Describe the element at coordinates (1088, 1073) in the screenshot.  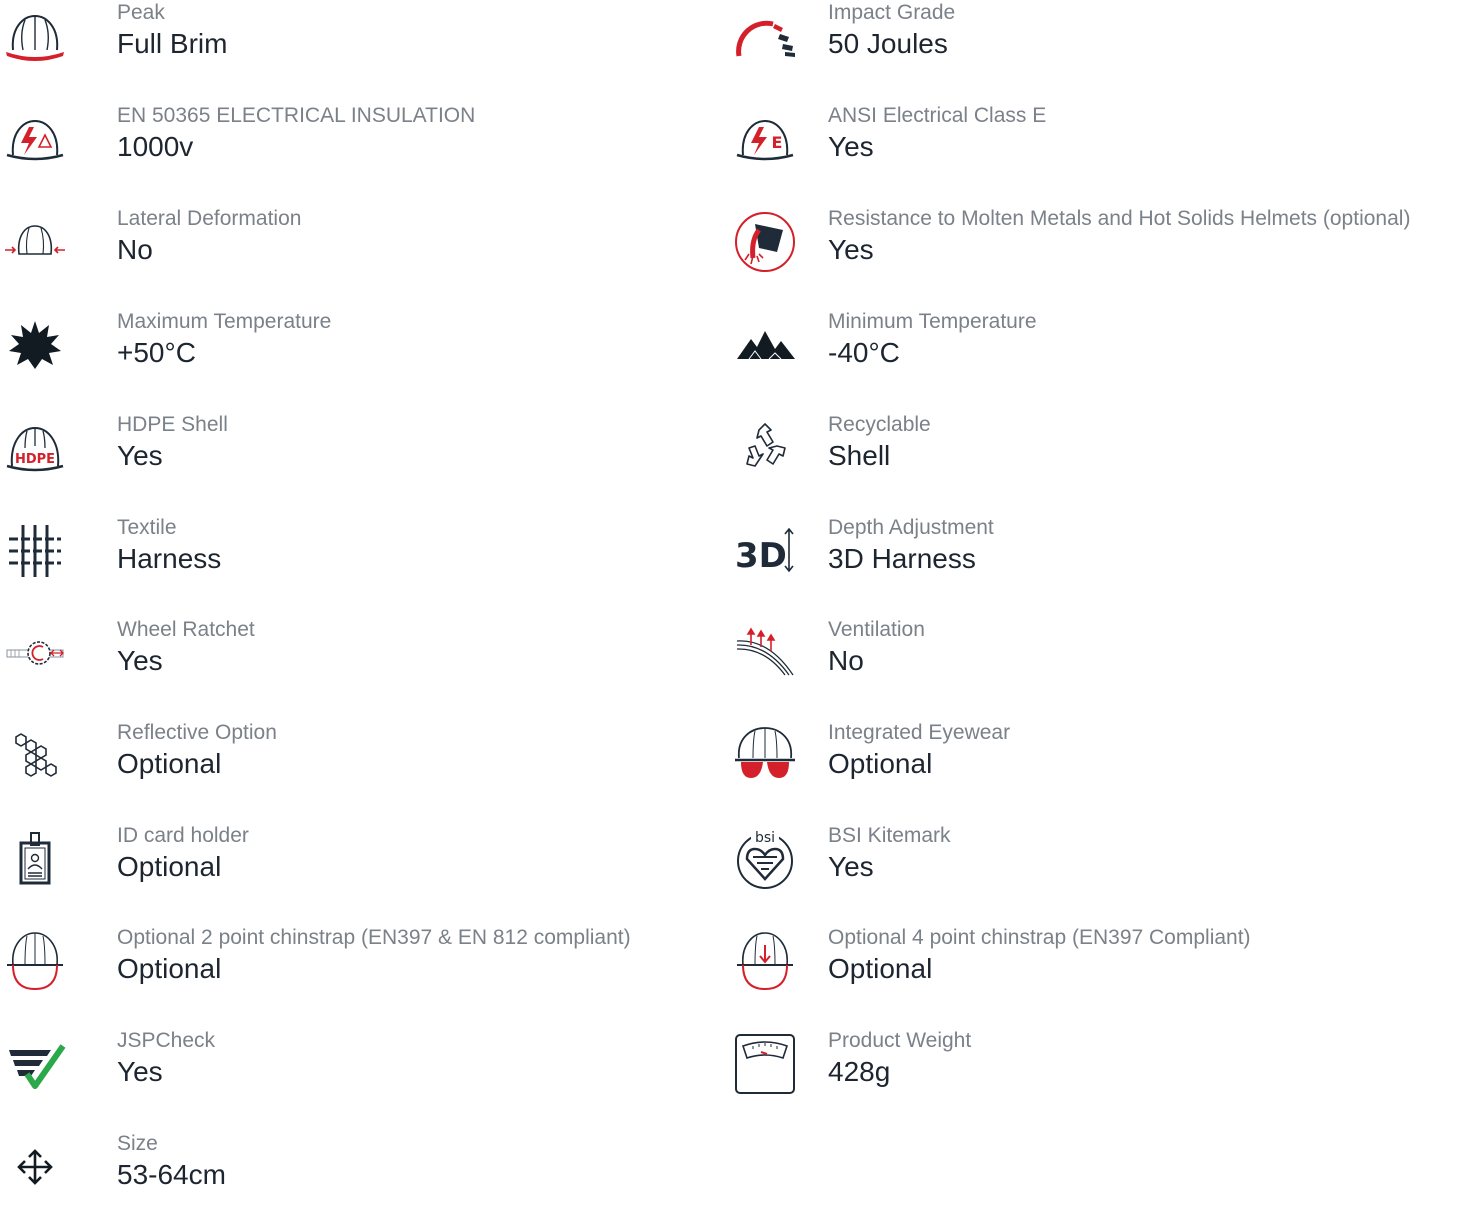
I see `spec-item-product-weight: Product Weight 428g` at that location.